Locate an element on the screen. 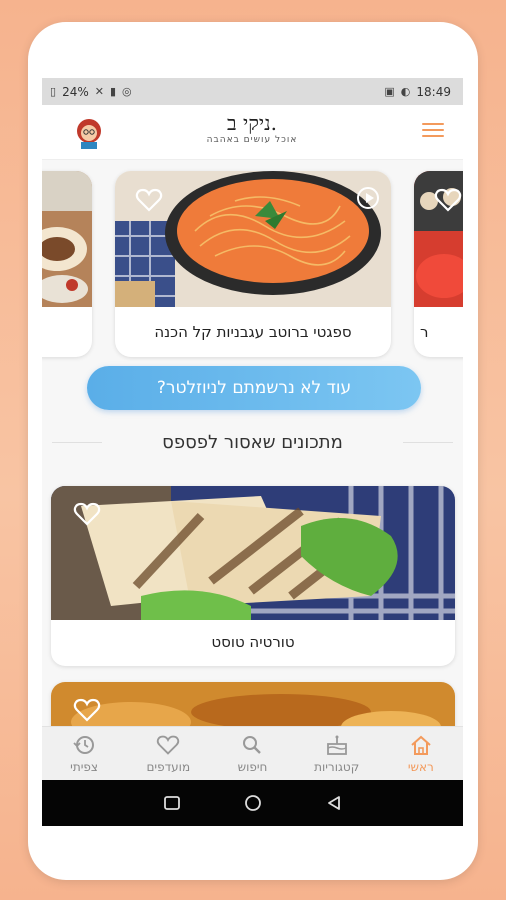  battery-percent: 24% is located at coordinates (75, 91).